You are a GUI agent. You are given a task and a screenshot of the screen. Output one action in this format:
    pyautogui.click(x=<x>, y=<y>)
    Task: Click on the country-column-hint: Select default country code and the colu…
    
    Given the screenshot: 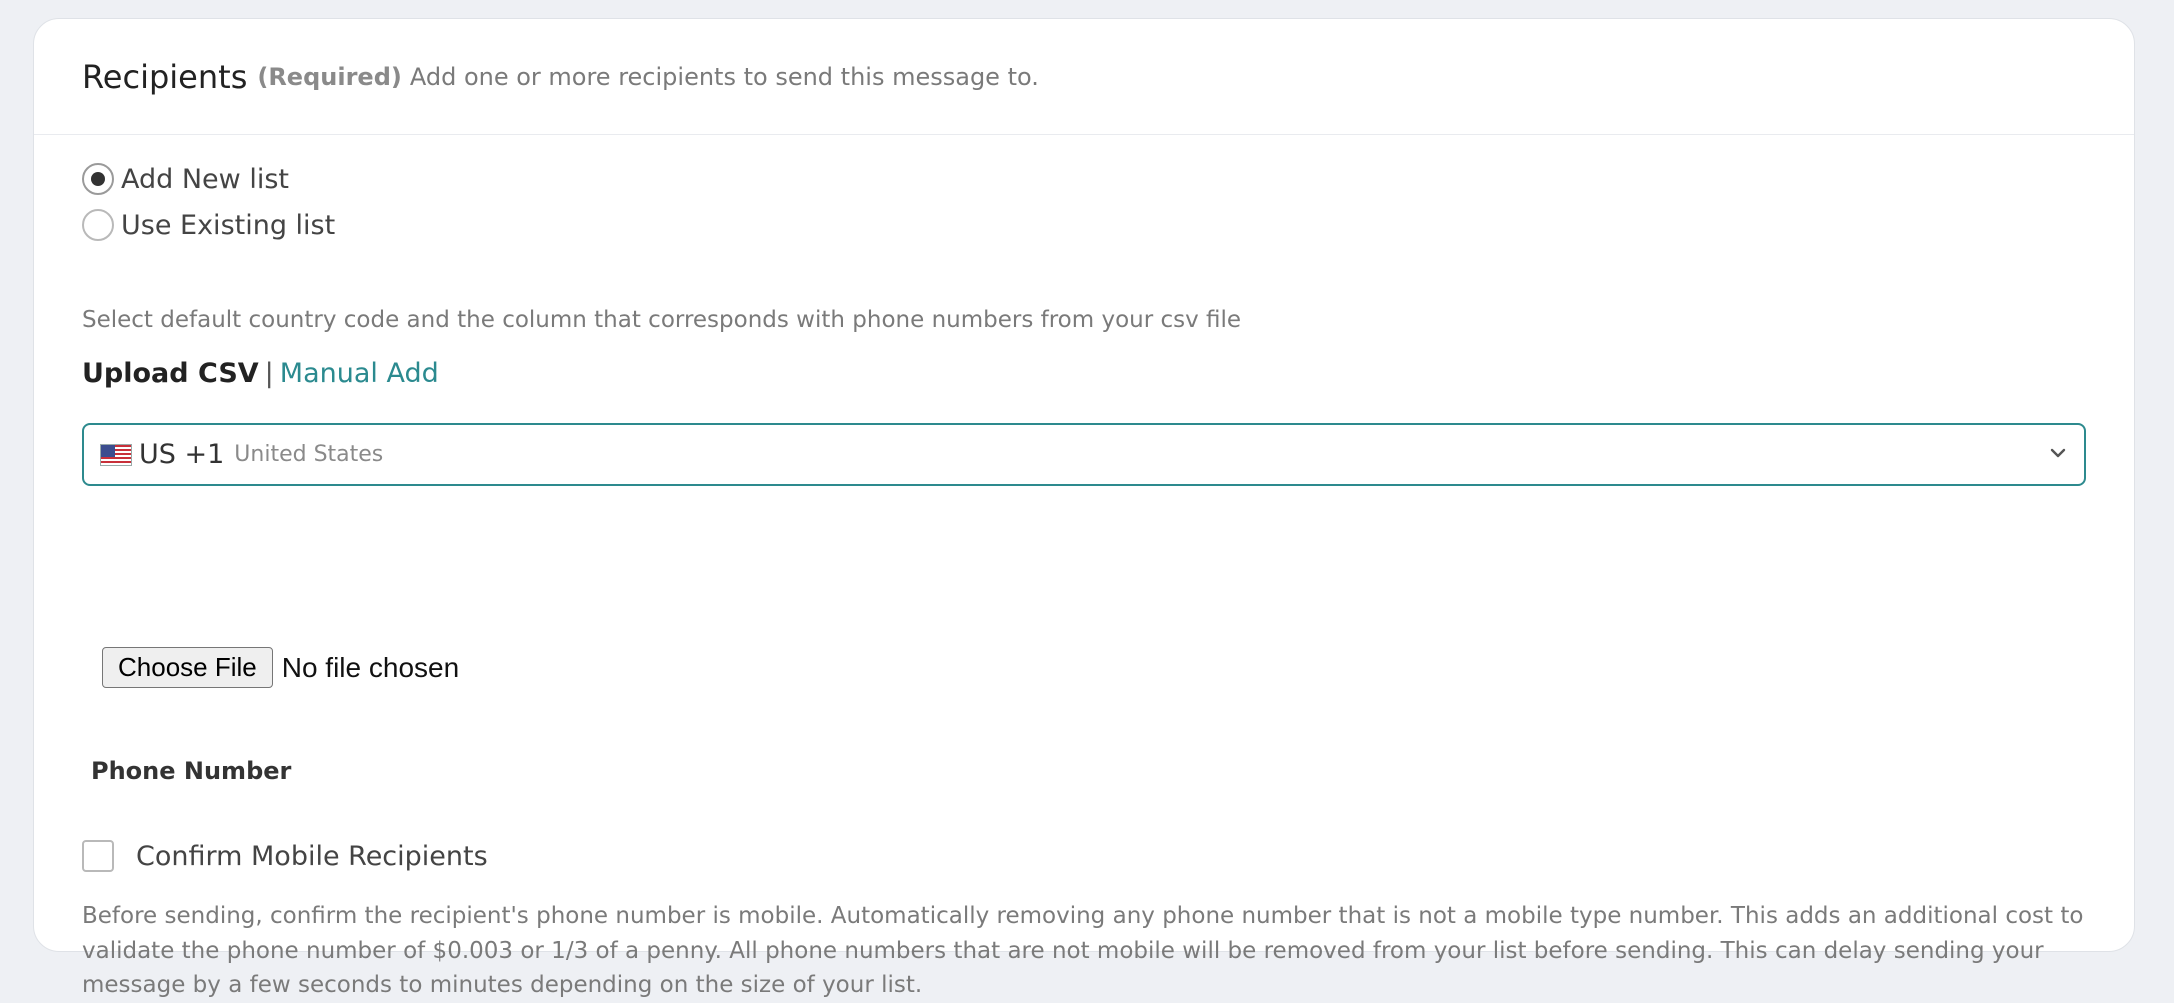 What is the action you would take?
    pyautogui.click(x=662, y=320)
    